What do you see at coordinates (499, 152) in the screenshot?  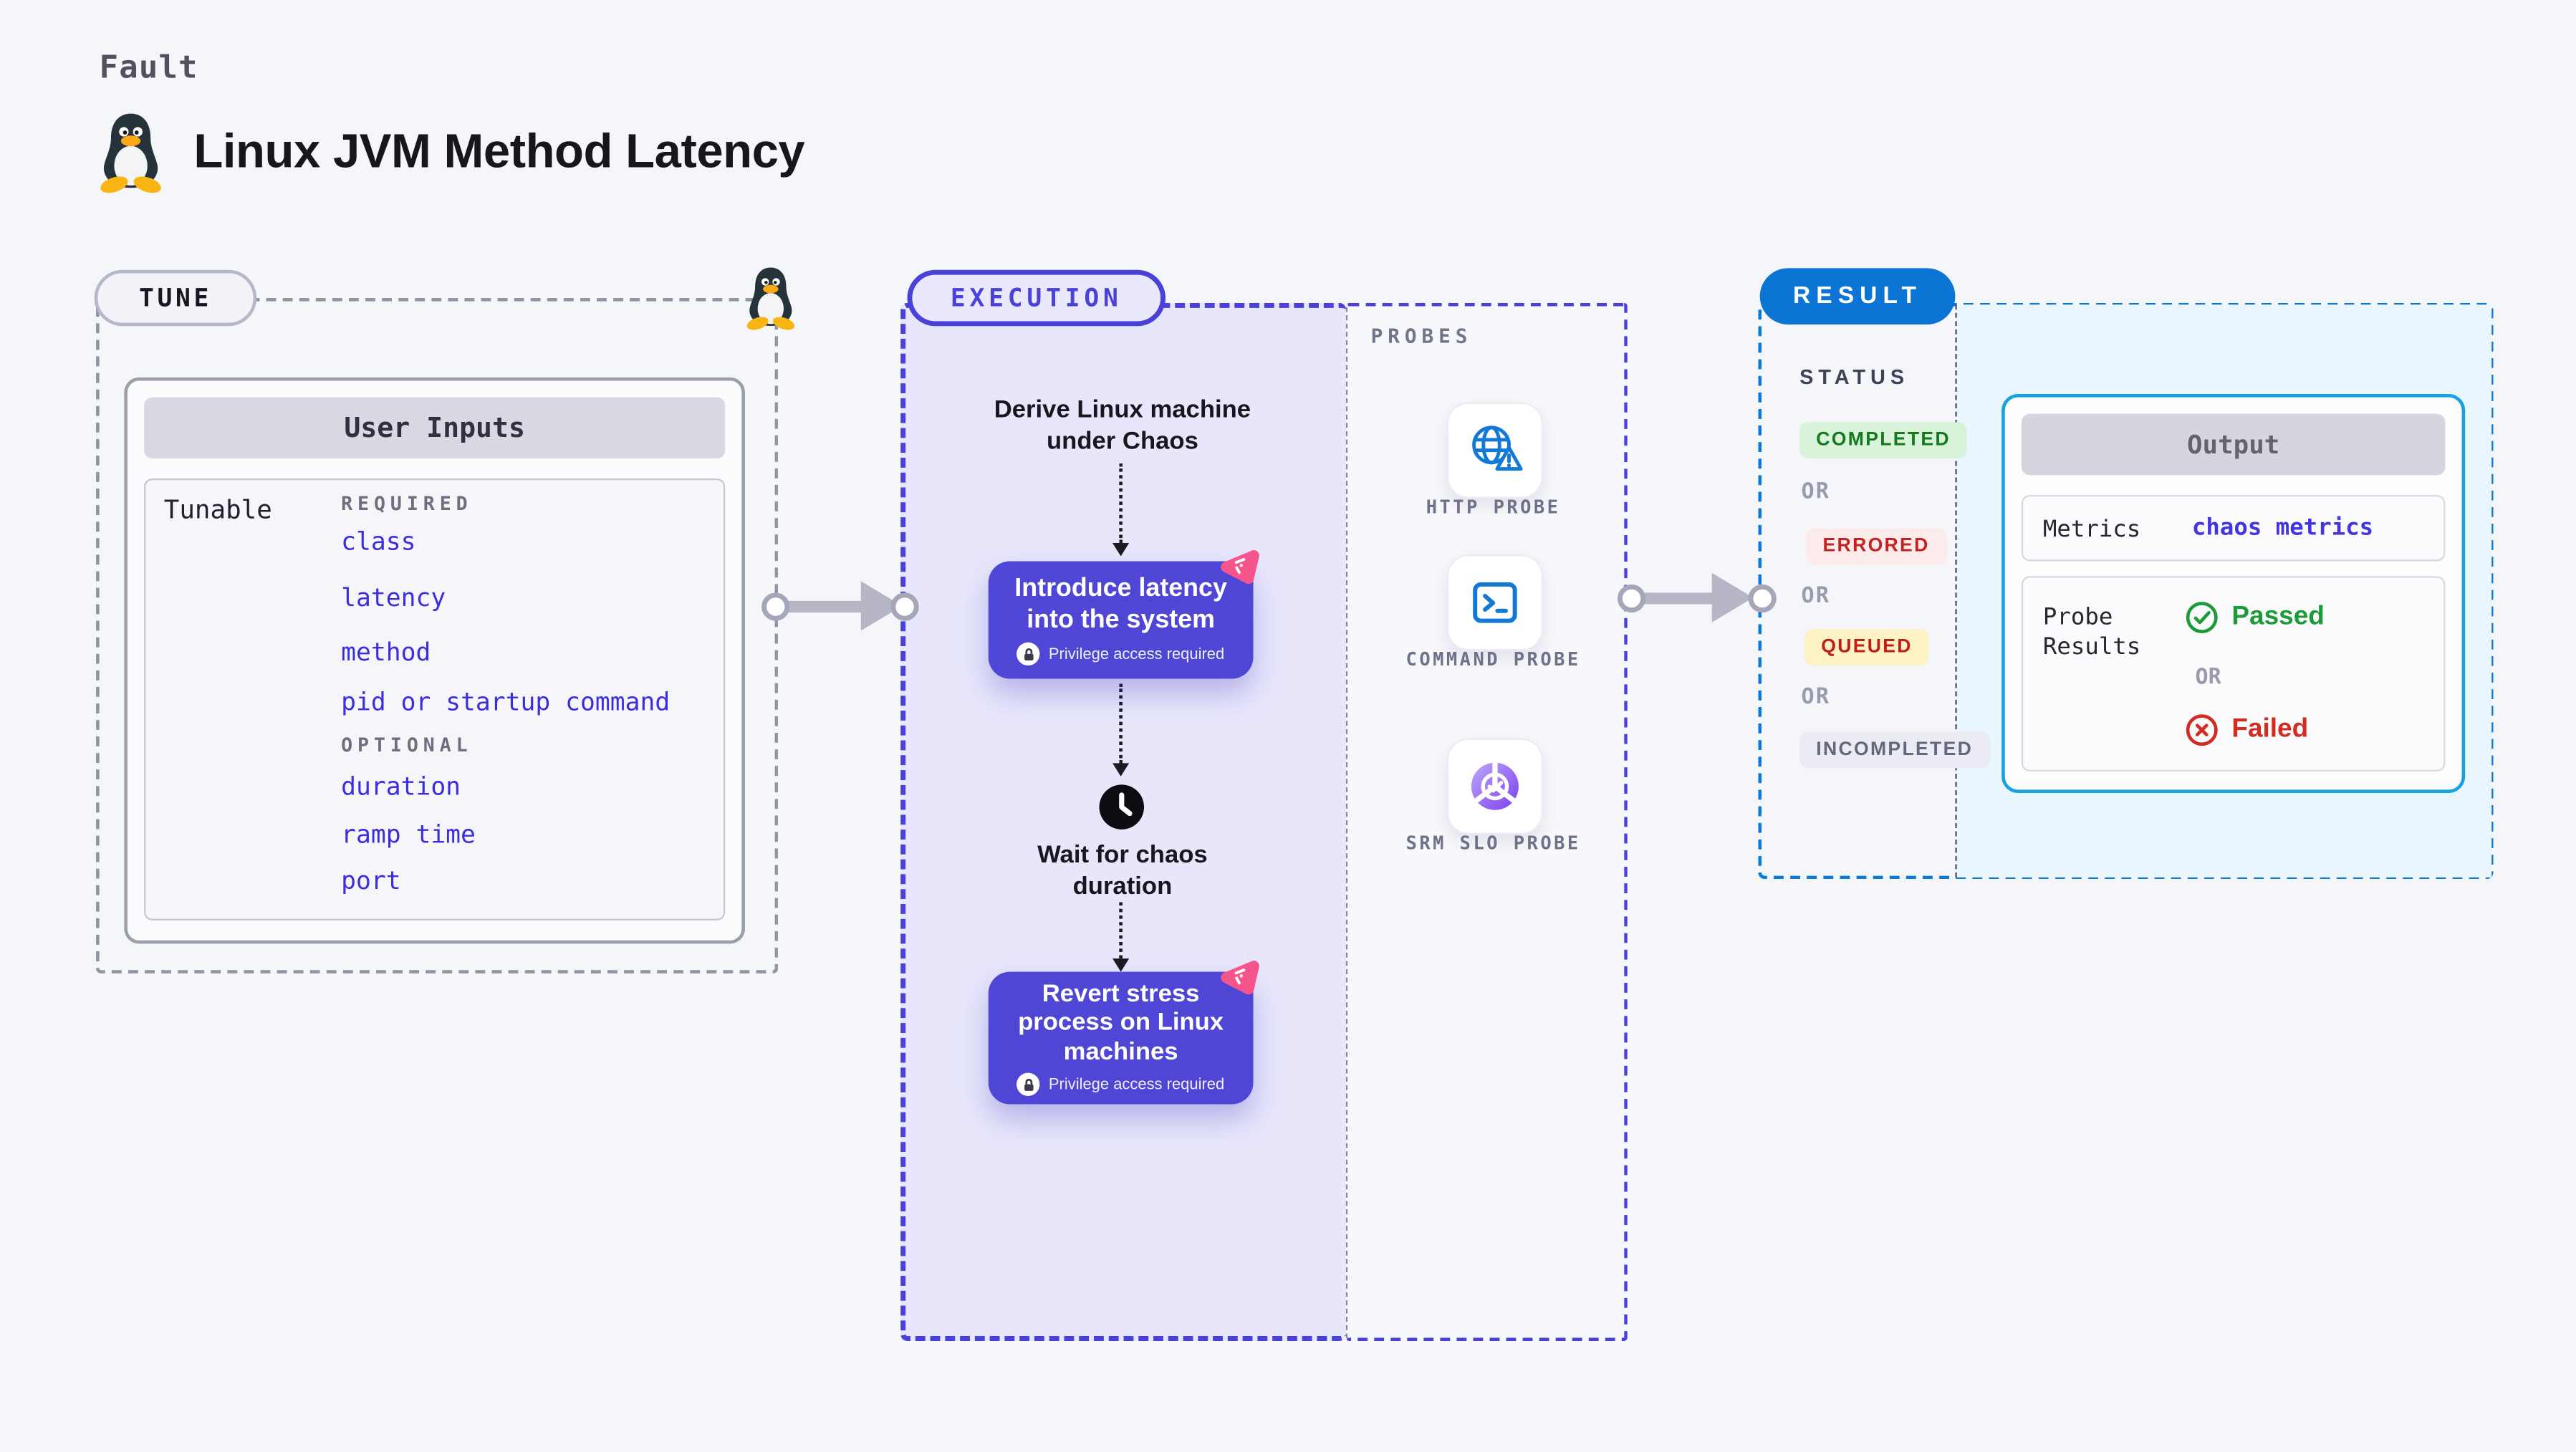 I see `page-title: Linux JVM Method Latency` at bounding box center [499, 152].